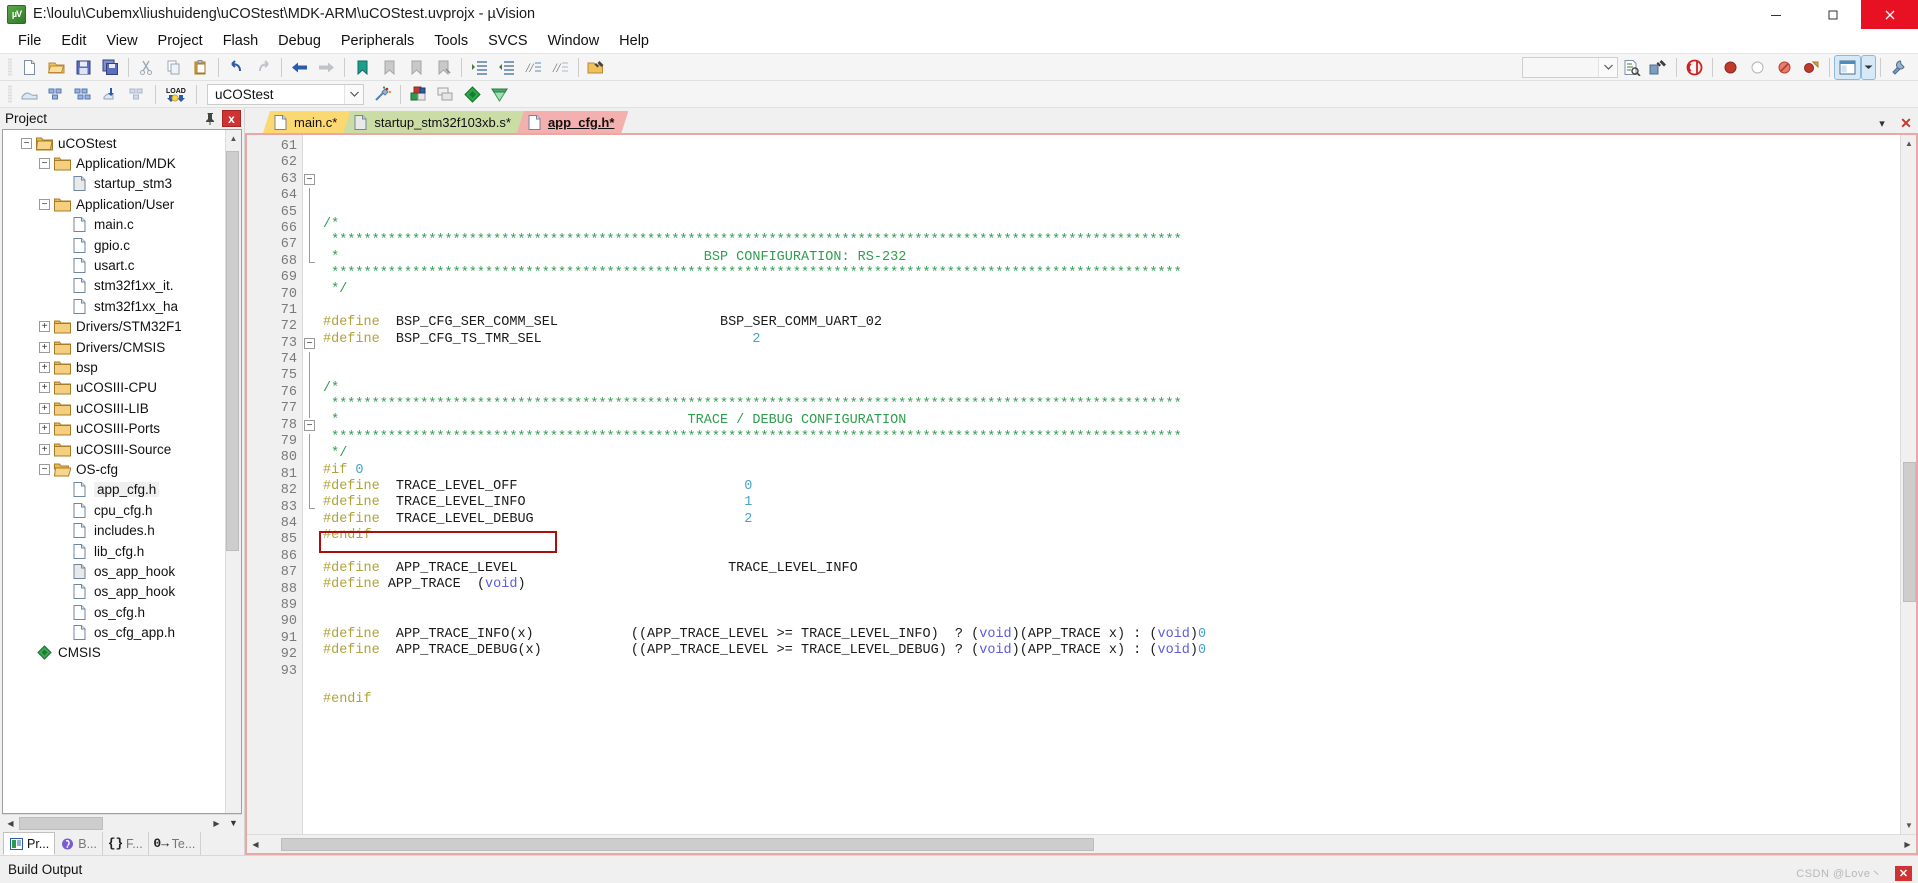 This screenshot has width=1918, height=883. What do you see at coordinates (1108, 471) in the screenshot?
I see `code-line: #if 0` at bounding box center [1108, 471].